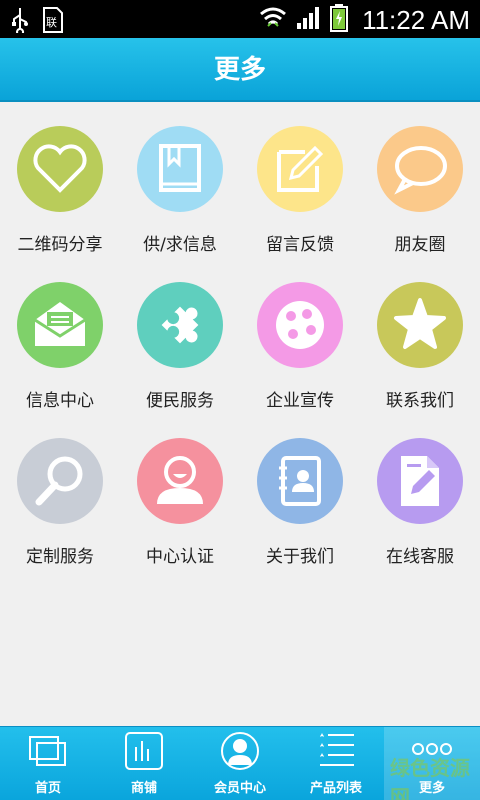 The width and height of the screenshot is (480, 800). What do you see at coordinates (240, 19) in the screenshot?
I see `status-bar: 联 11:22 AM` at bounding box center [240, 19].